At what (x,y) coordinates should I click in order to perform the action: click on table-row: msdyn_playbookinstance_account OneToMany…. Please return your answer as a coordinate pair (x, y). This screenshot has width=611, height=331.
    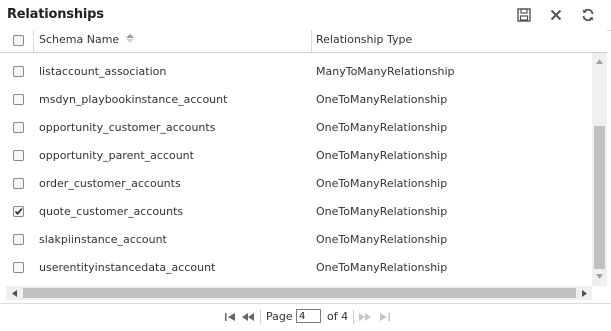
    Looking at the image, I should click on (296, 100).